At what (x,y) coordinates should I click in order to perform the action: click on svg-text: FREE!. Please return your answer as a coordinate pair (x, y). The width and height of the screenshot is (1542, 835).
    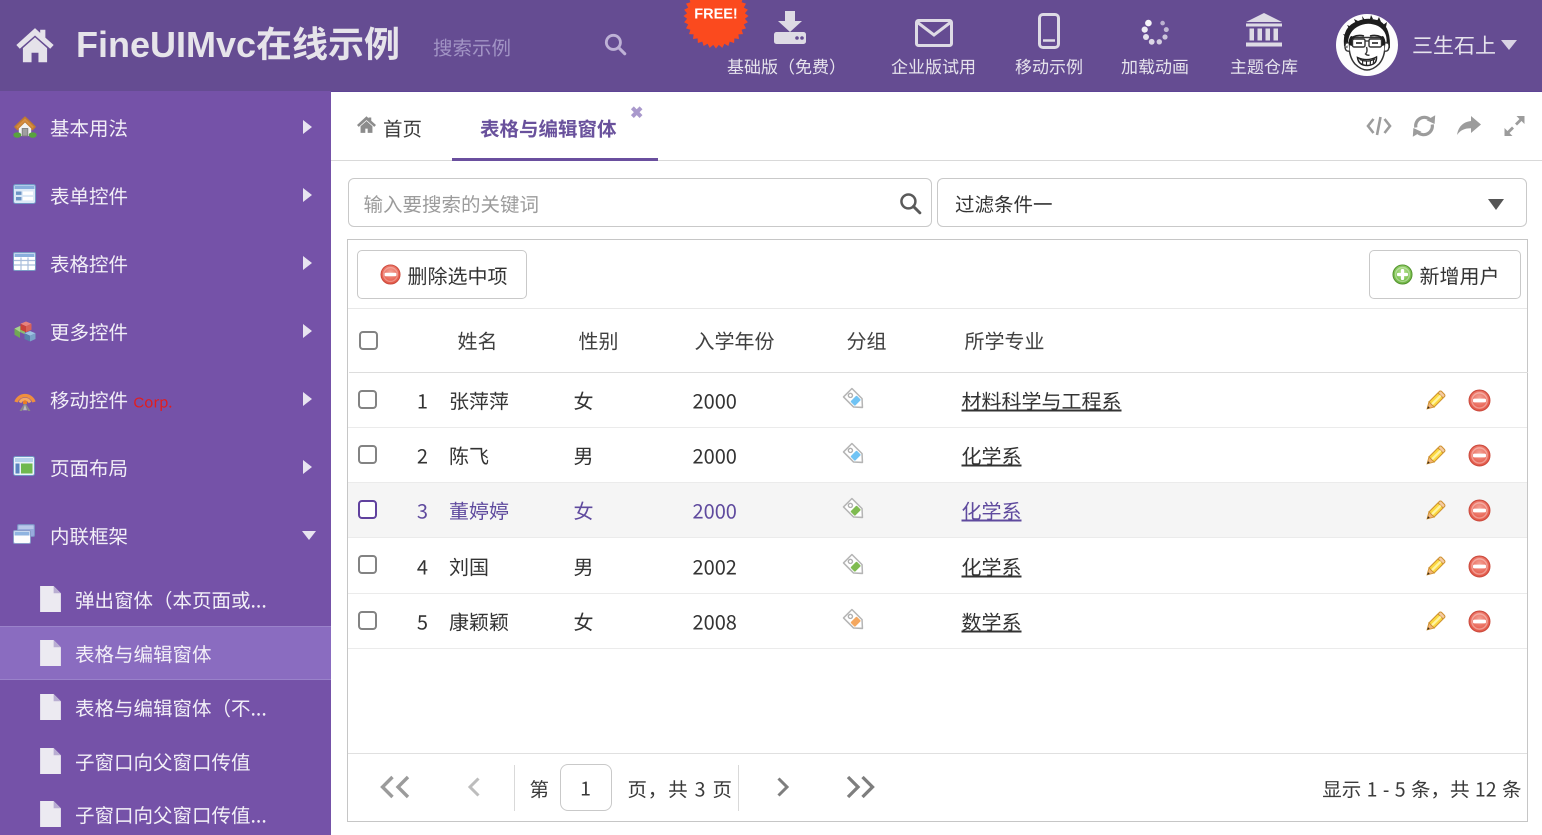
    Looking at the image, I should click on (716, 15).